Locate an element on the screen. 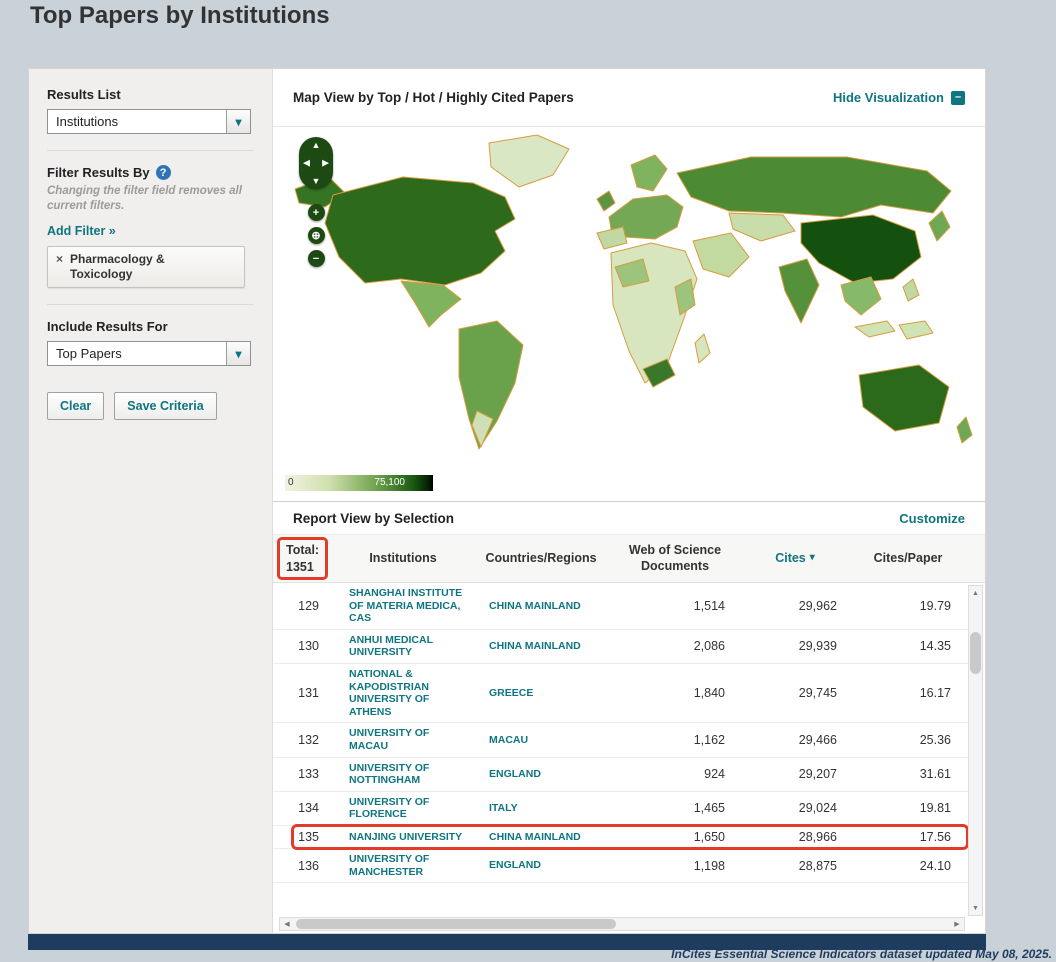 The width and height of the screenshot is (1056, 962). scroll-left-icon: ◀ is located at coordinates (287, 924).